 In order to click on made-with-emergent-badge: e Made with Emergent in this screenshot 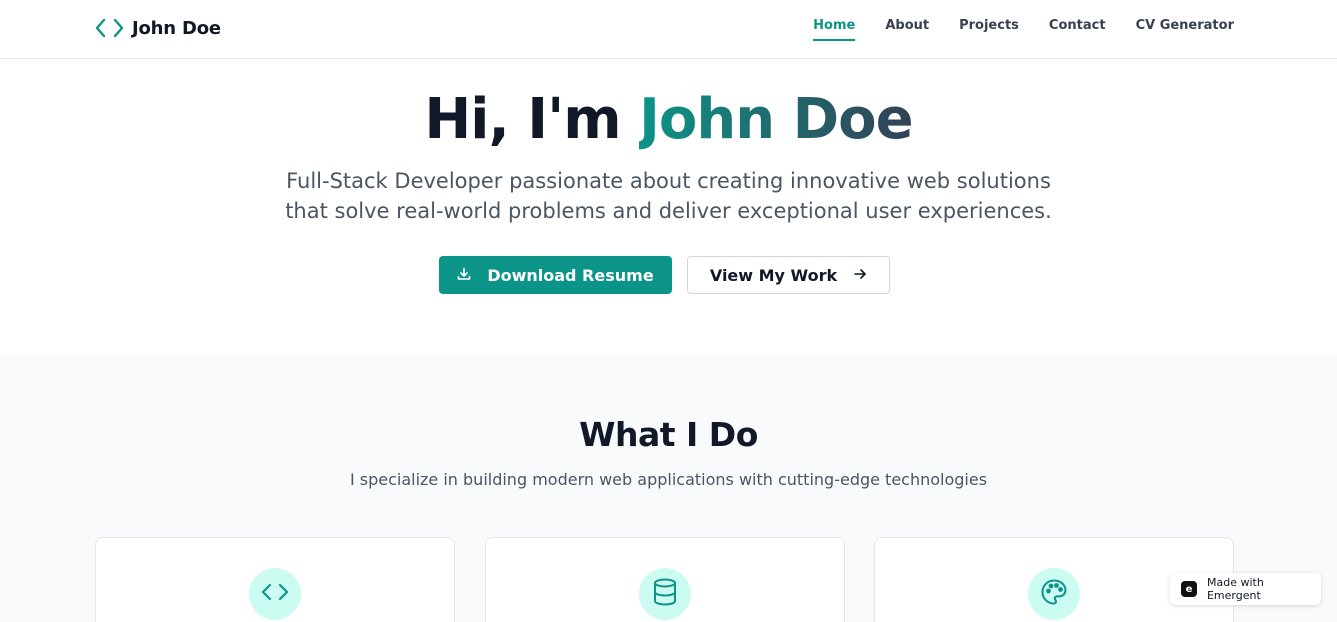, I will do `click(1245, 589)`.